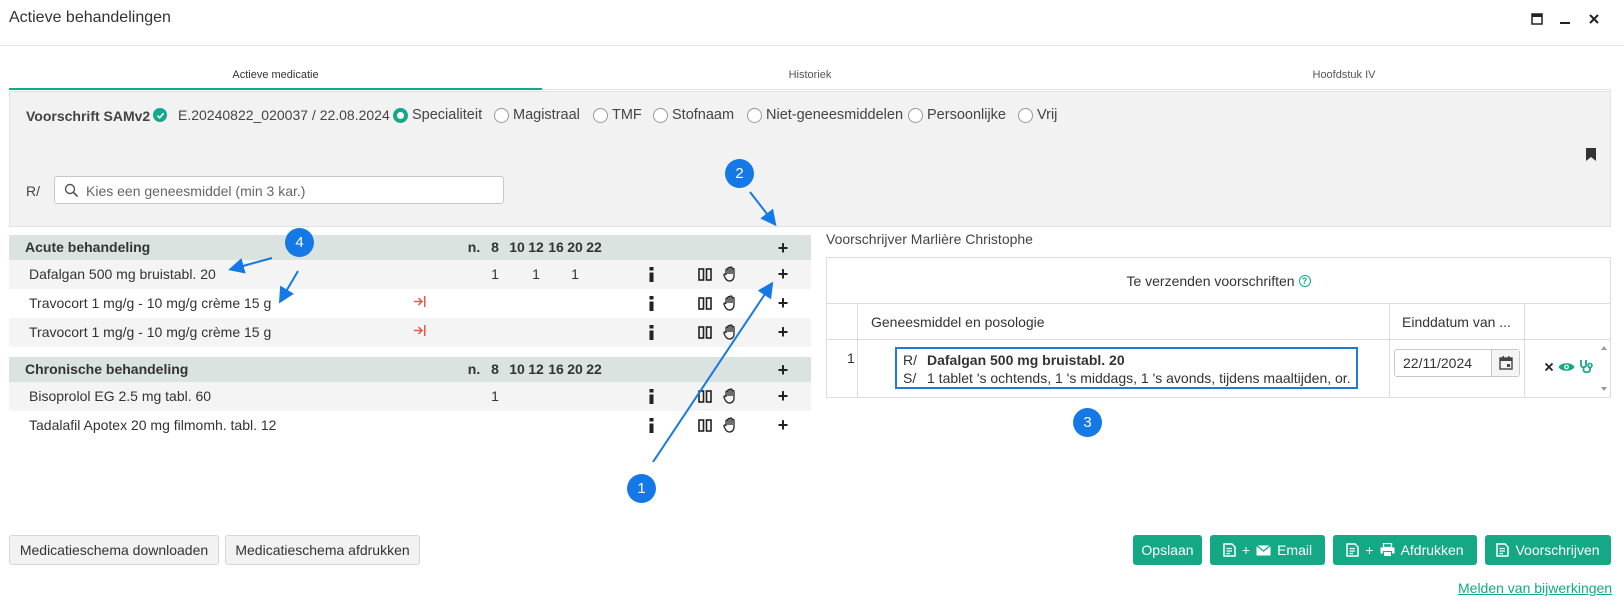  I want to click on radio-niet-geneesmiddelen: Niet-geneesmiddelen, so click(825, 115).